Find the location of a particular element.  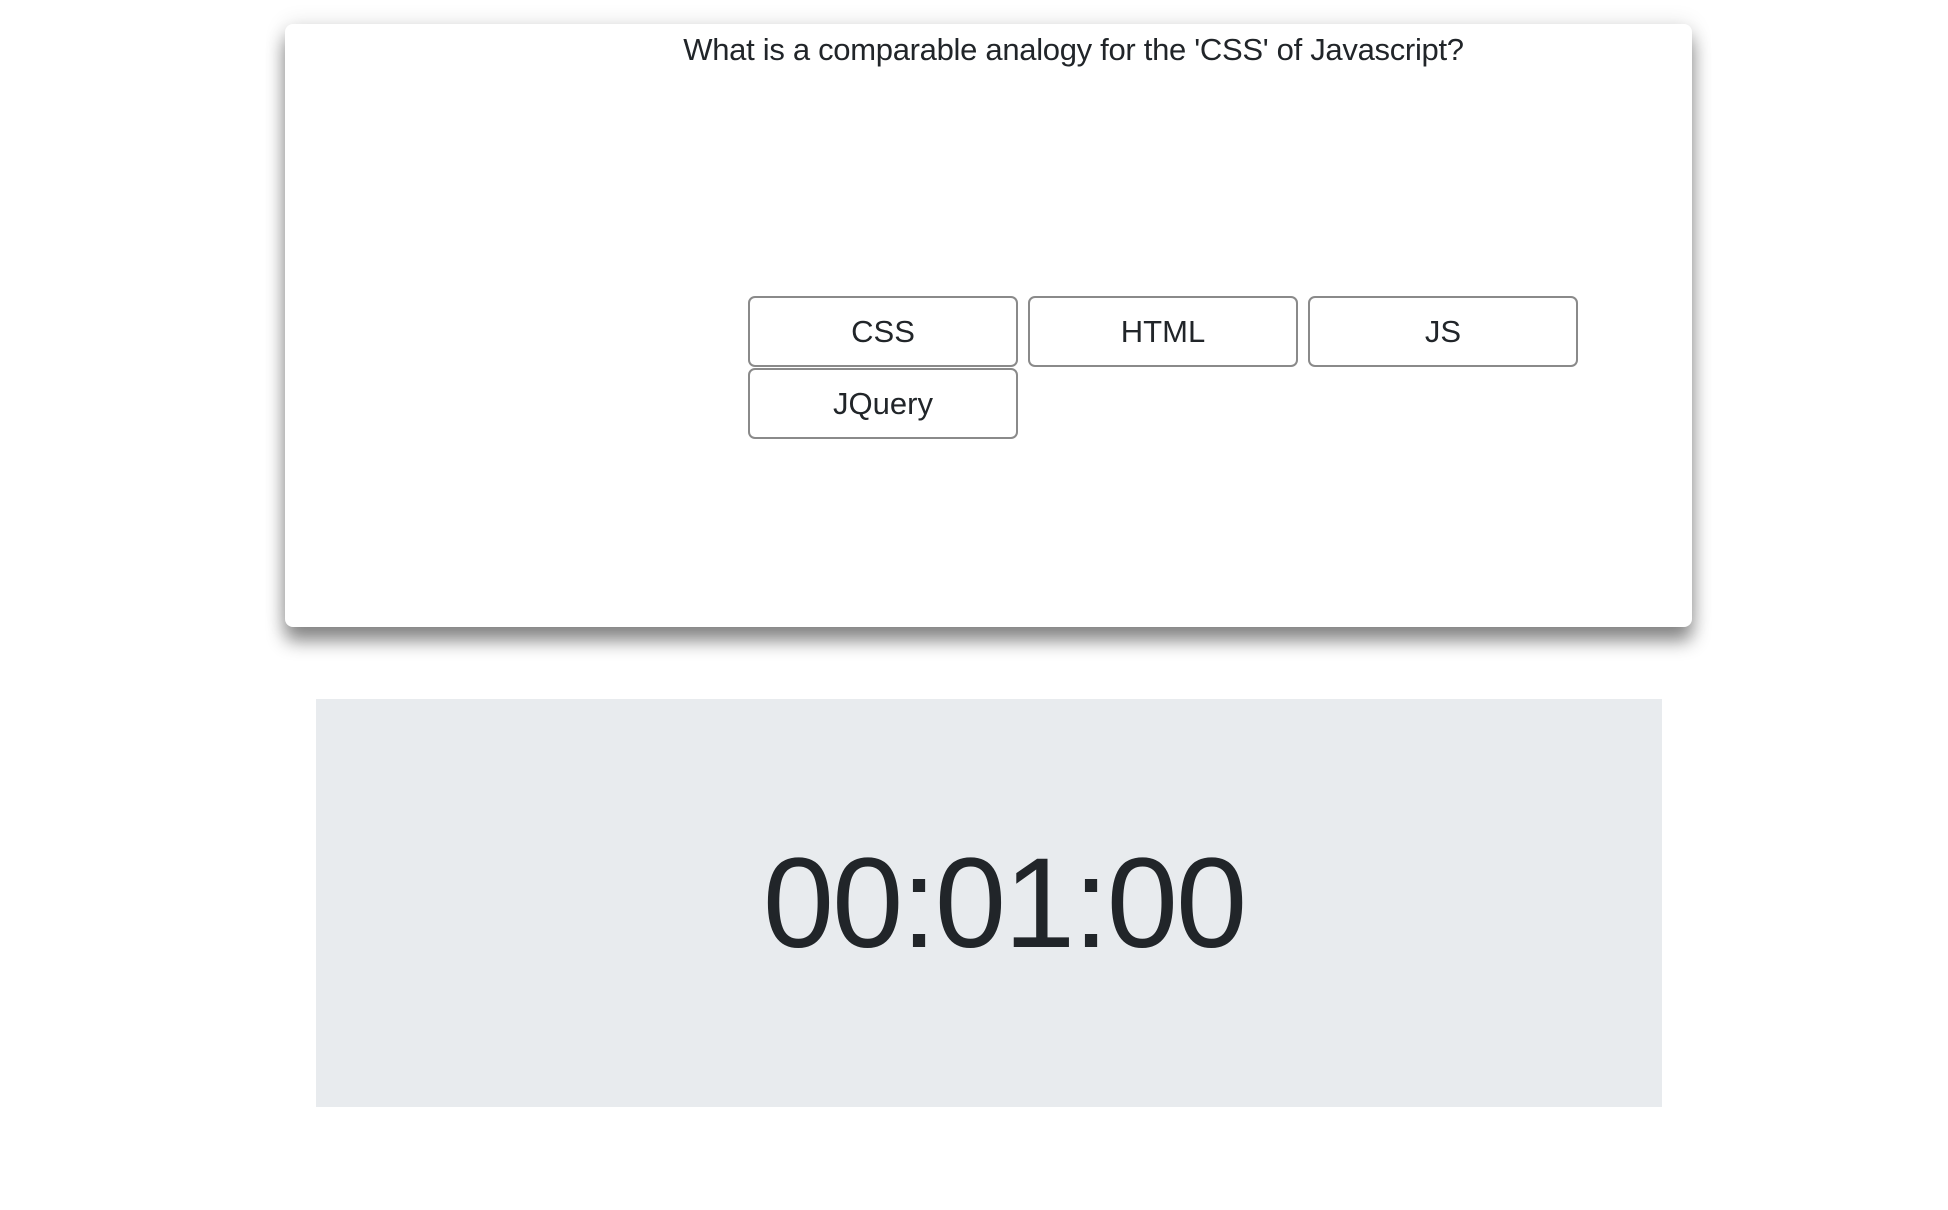

answer-option-js: JS is located at coordinates (1443, 331).